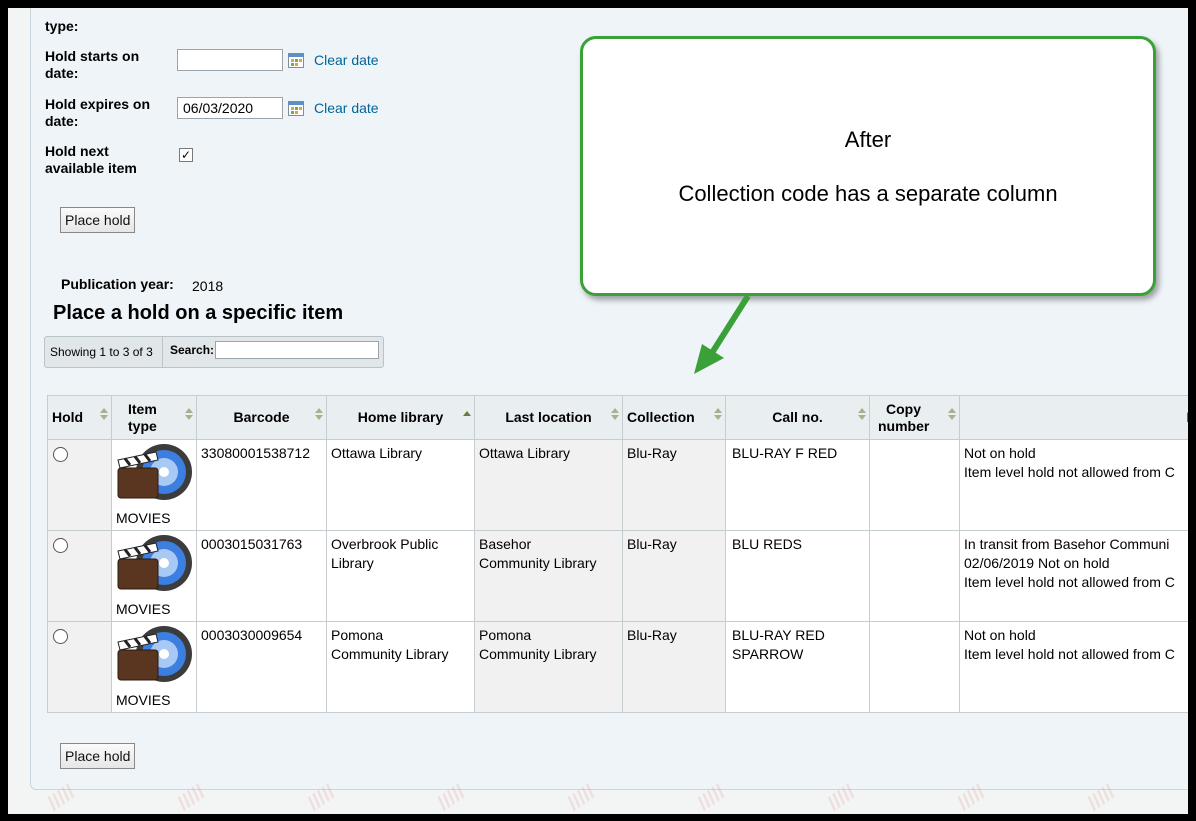 Image resolution: width=1196 pixels, height=821 pixels. Describe the element at coordinates (62, 73) in the screenshot. I see `hold-starts-label-line2: date:` at that location.